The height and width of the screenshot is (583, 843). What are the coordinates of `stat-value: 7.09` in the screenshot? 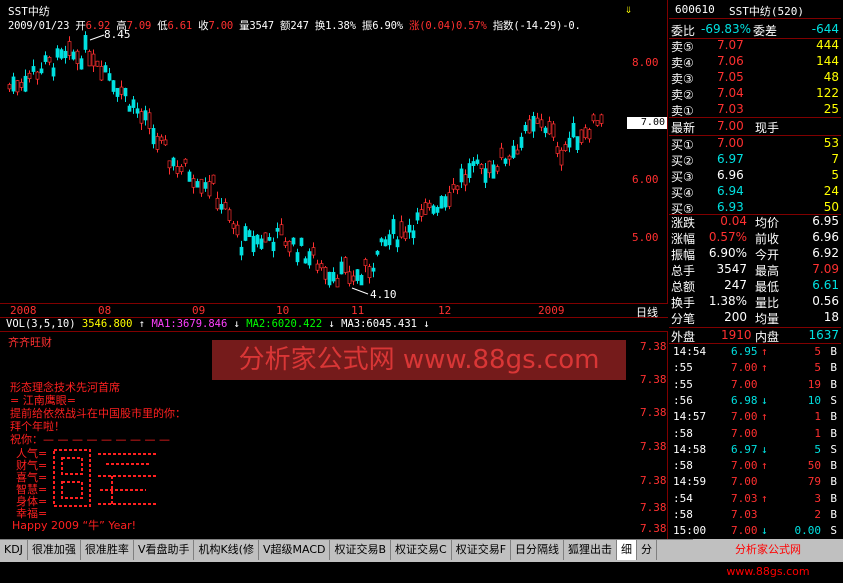 It's located at (825, 269).